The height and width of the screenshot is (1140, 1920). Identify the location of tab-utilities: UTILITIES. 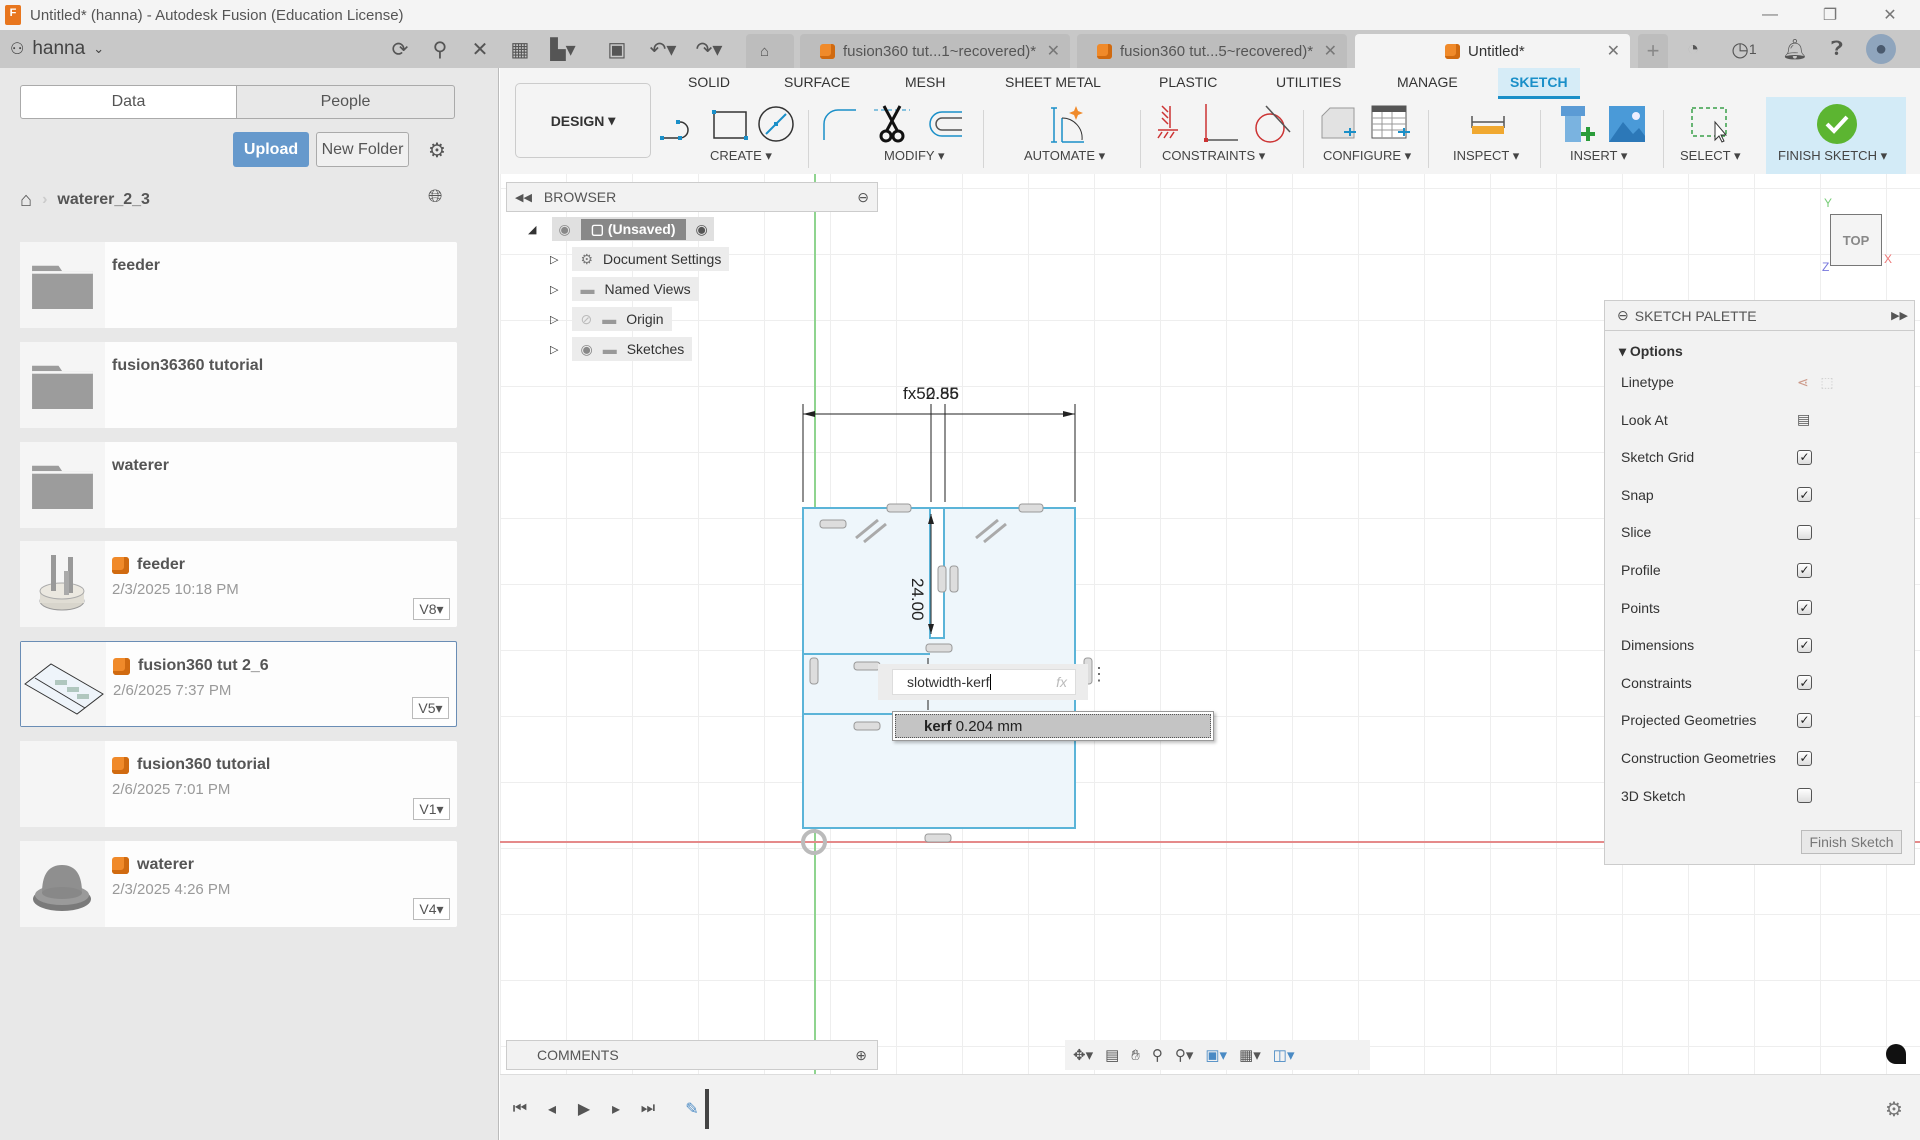
(1308, 82).